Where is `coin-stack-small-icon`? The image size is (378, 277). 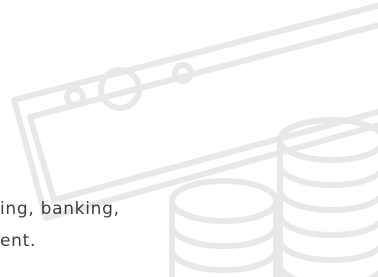 coin-stack-small-icon is located at coordinates (224, 227).